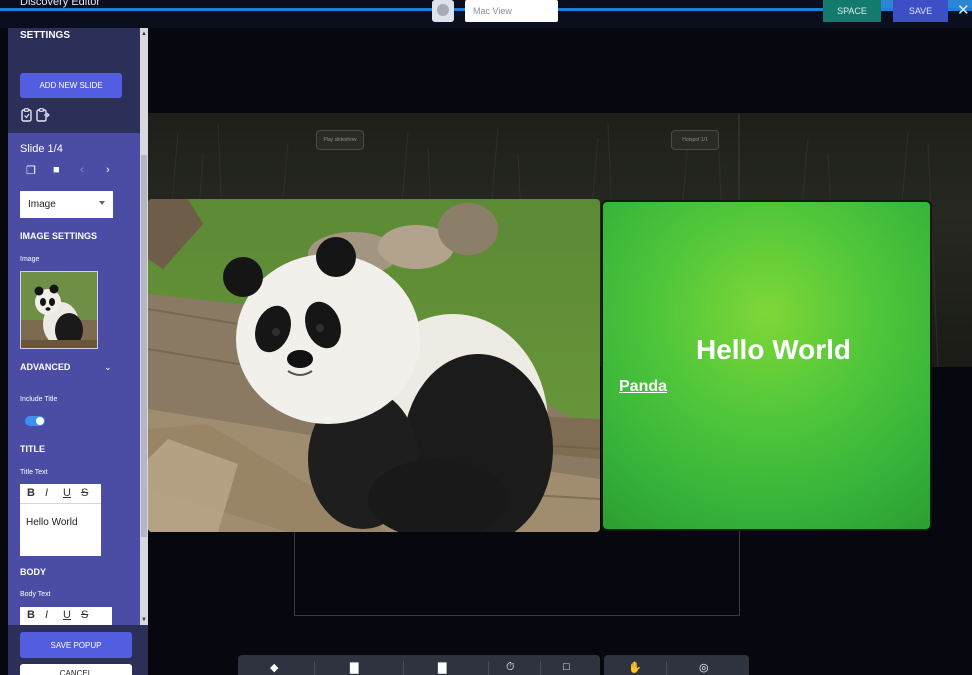  I want to click on chevron-right-icon: ›, so click(108, 170).